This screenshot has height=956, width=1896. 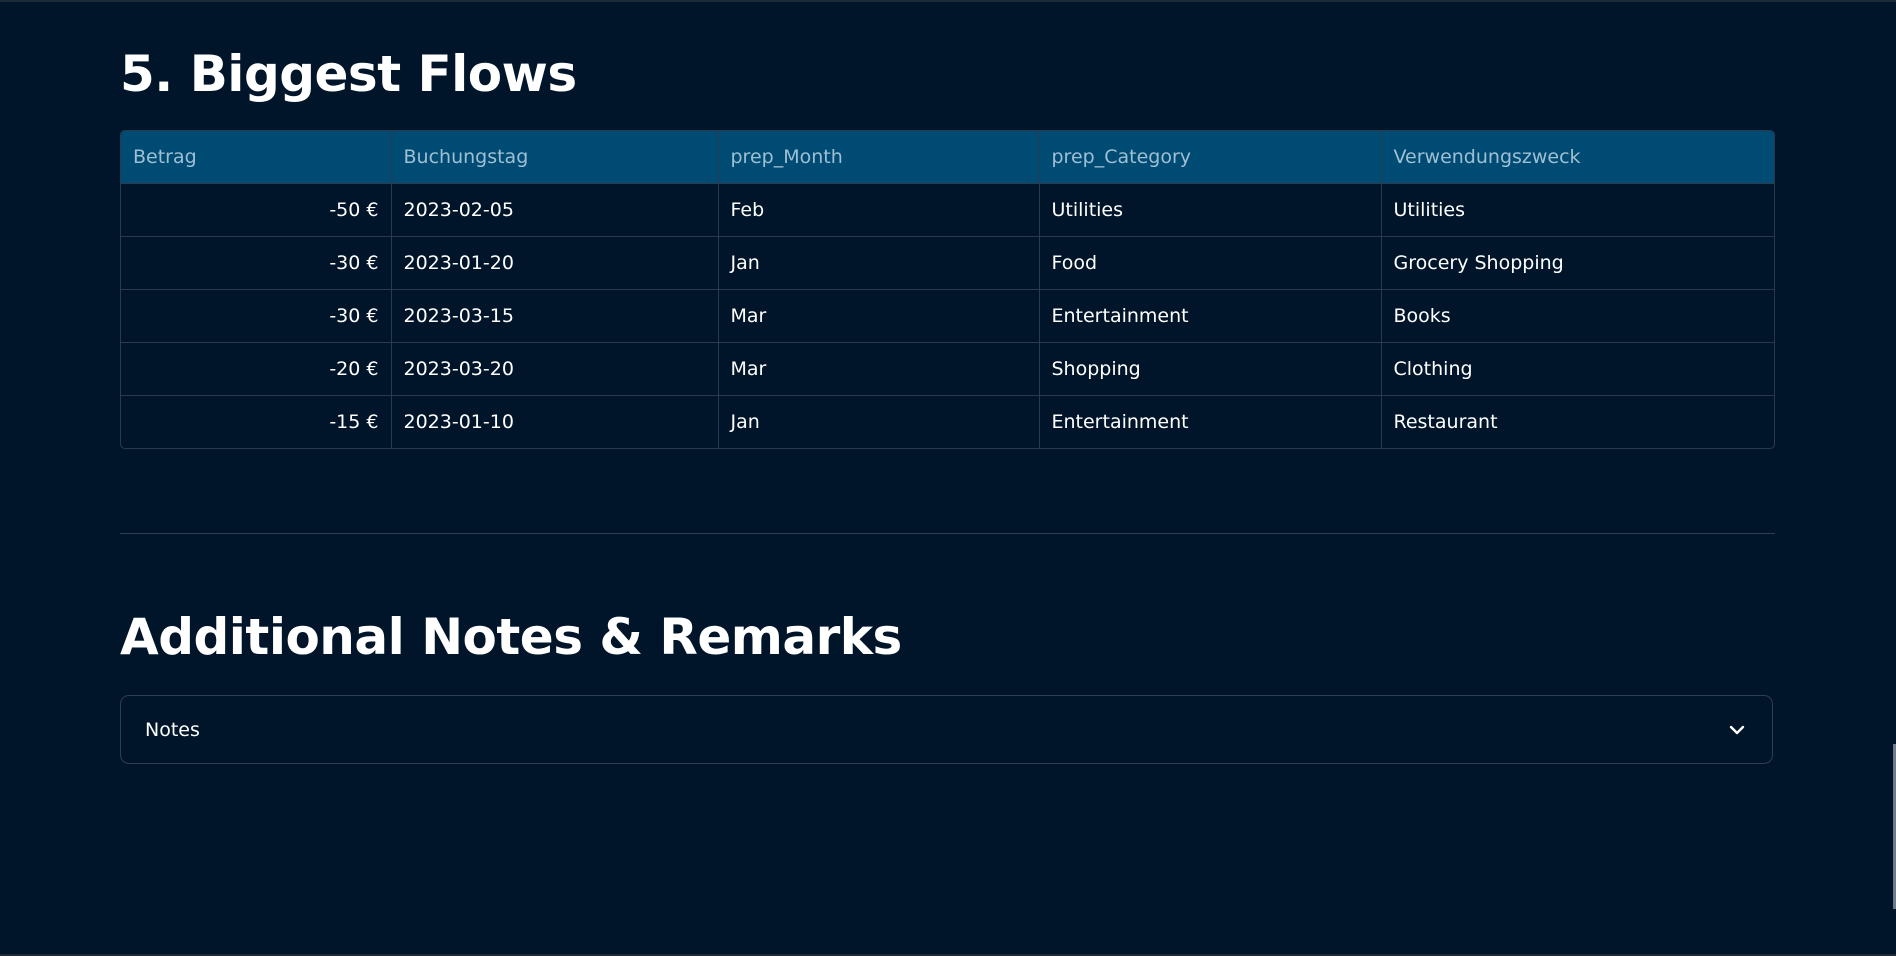 What do you see at coordinates (555, 421) in the screenshot?
I see `cell-buchungstag: 2023-01-10` at bounding box center [555, 421].